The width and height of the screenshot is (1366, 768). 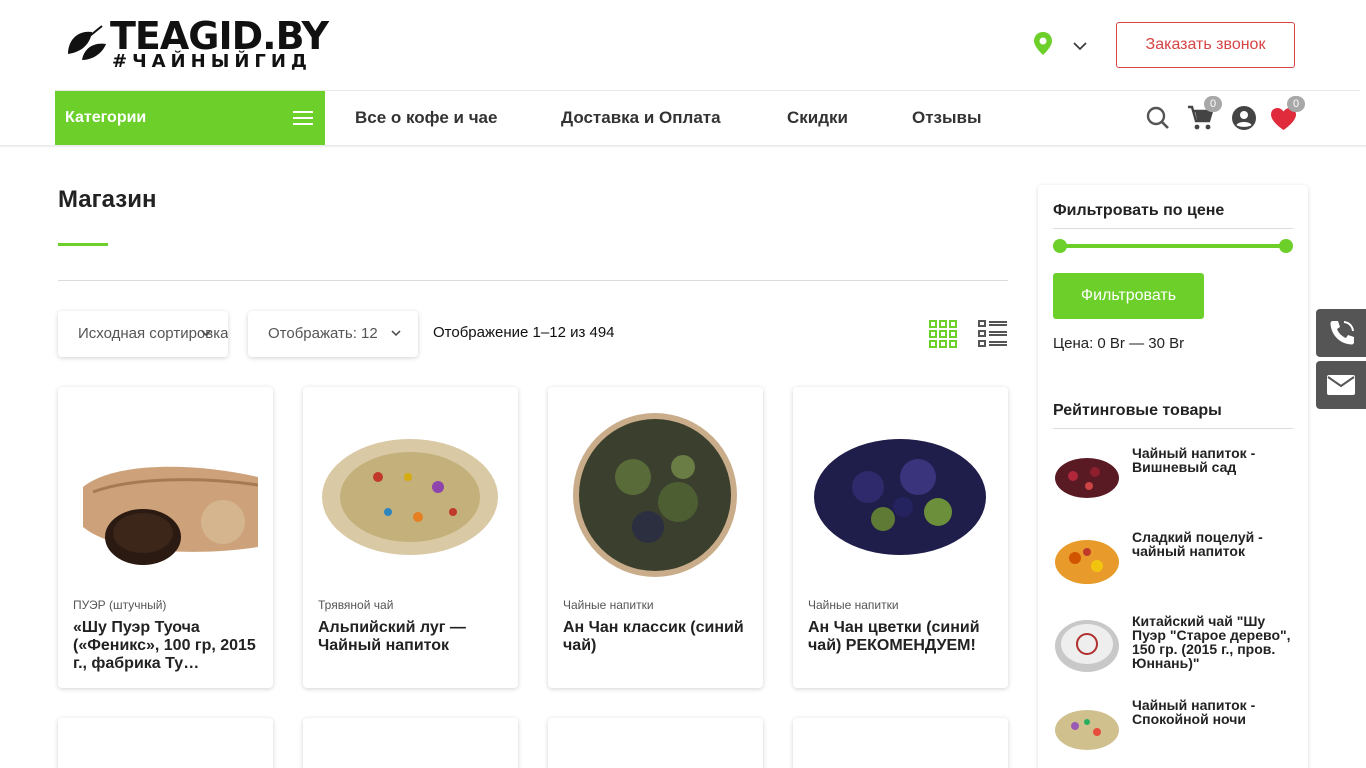 I want to click on categories-label: Категории, so click(x=106, y=117).